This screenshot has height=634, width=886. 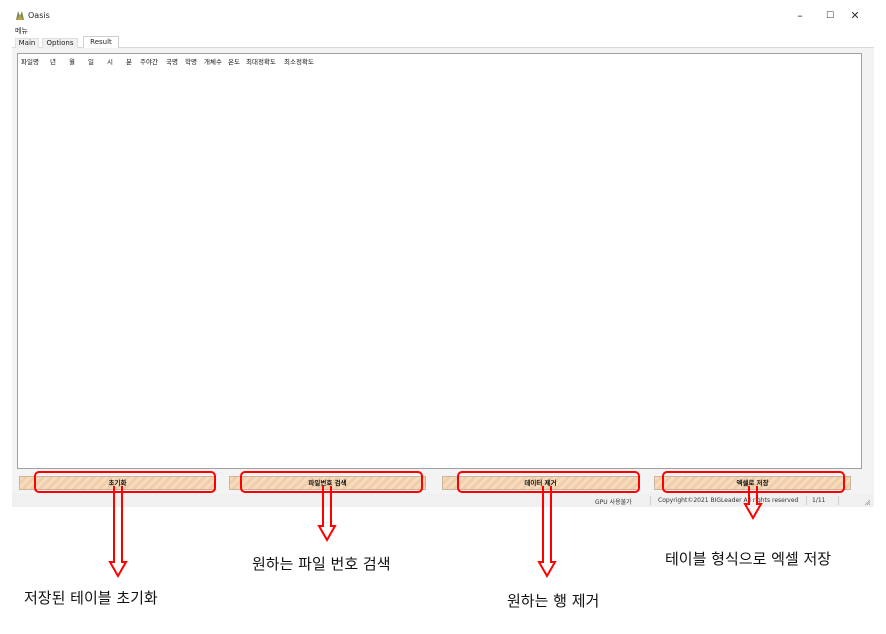 What do you see at coordinates (748, 559) in the screenshot?
I see `annotation-excel: 테이블 형식으로 엑셀 저장` at bounding box center [748, 559].